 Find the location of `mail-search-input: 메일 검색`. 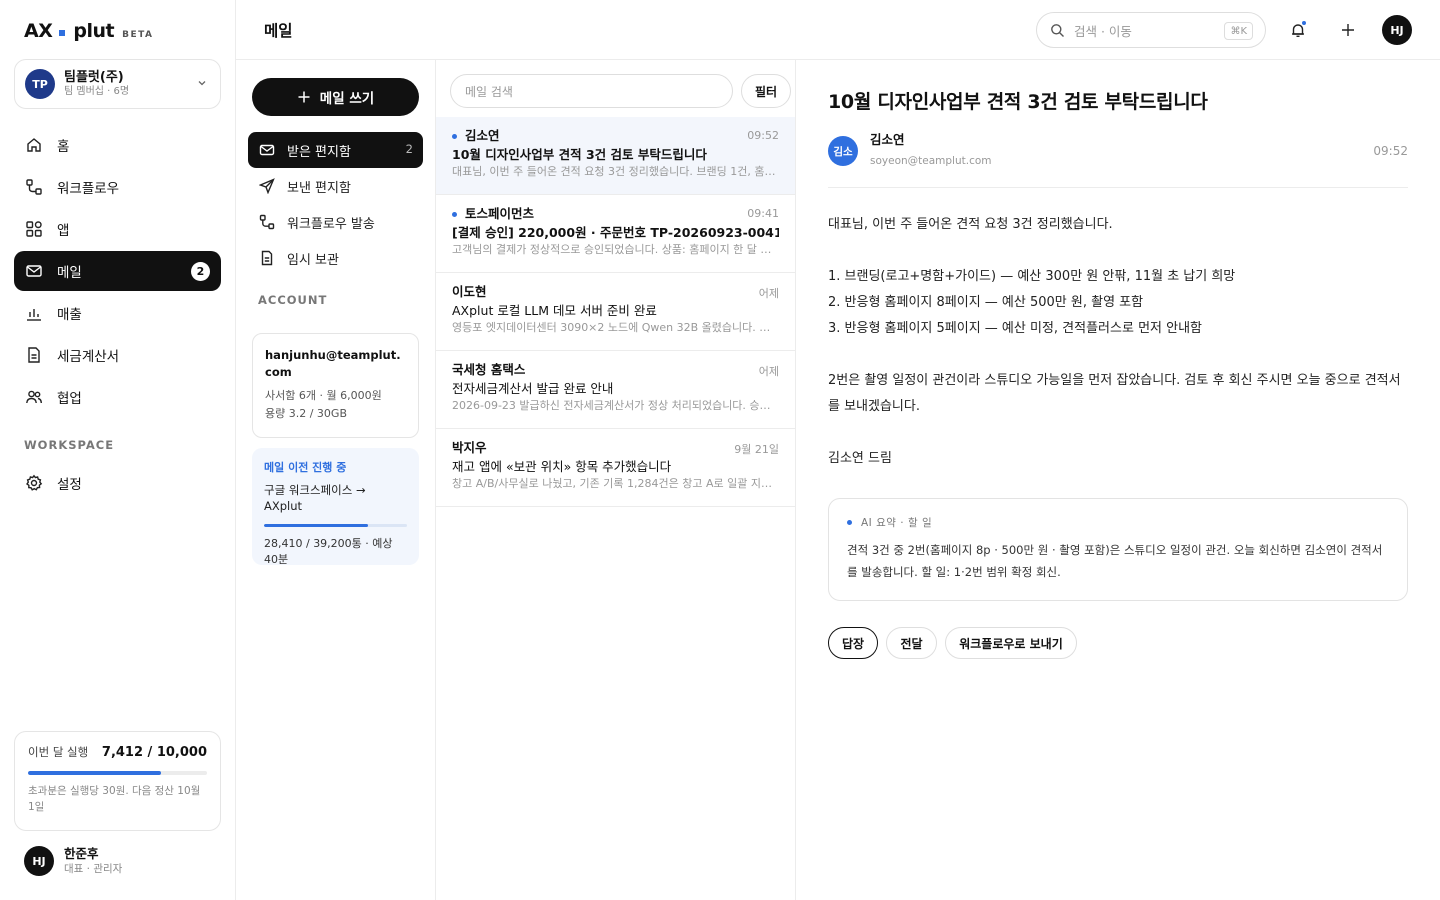

mail-search-input: 메일 검색 is located at coordinates (591, 91).